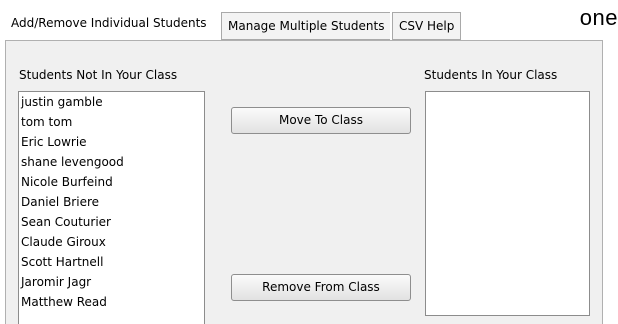 The image size is (618, 324). I want to click on move-to-class-button: Move To Class, so click(321, 120).